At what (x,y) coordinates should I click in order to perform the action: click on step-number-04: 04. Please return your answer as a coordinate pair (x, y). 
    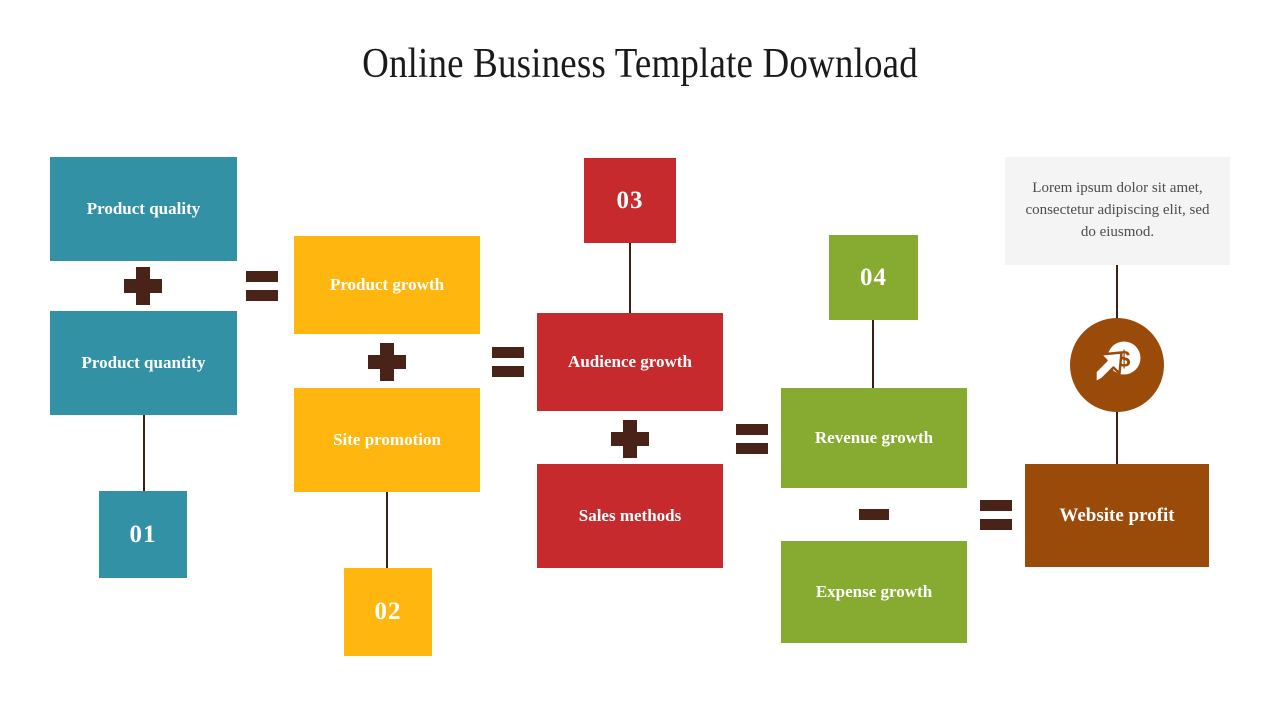
    Looking at the image, I should click on (873, 277).